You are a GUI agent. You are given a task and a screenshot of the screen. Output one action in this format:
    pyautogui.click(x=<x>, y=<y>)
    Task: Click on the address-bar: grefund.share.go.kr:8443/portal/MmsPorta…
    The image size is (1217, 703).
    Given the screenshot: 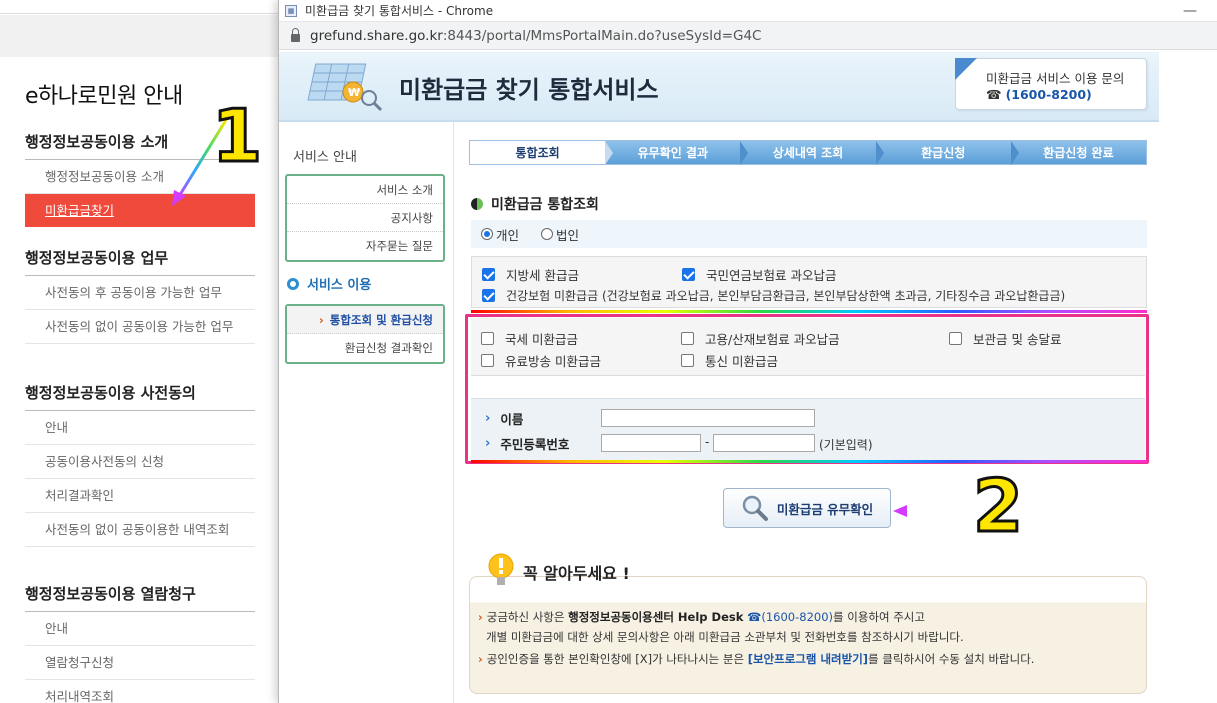 What is the action you would take?
    pyautogui.click(x=748, y=36)
    